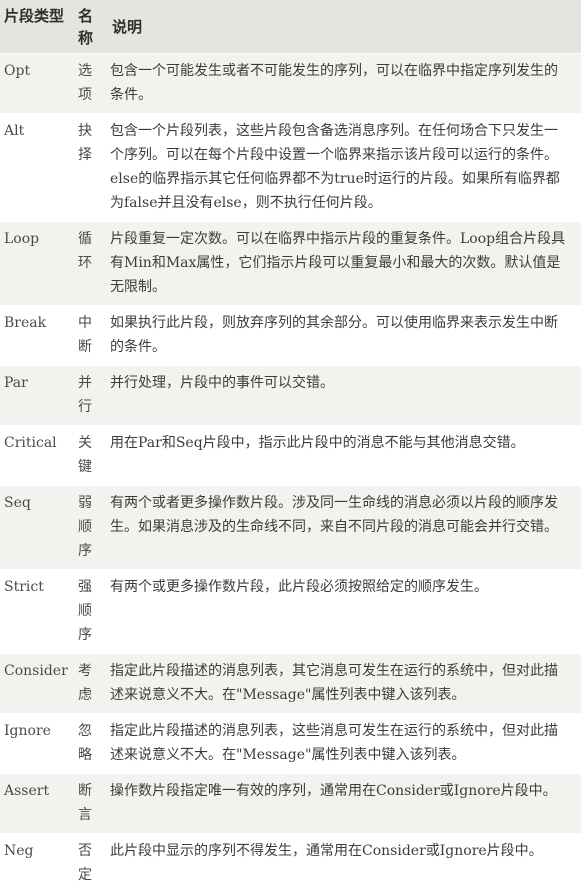 This screenshot has height=894, width=581. I want to click on cell-description: 操作数片段指定唯一有效的序列，通常用在Consider或Ignore片段中。, so click(343, 803).